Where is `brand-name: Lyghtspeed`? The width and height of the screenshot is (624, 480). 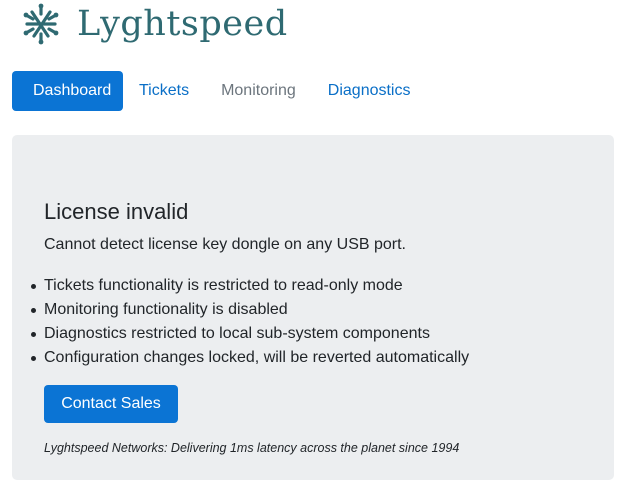
brand-name: Lyghtspeed is located at coordinates (182, 24).